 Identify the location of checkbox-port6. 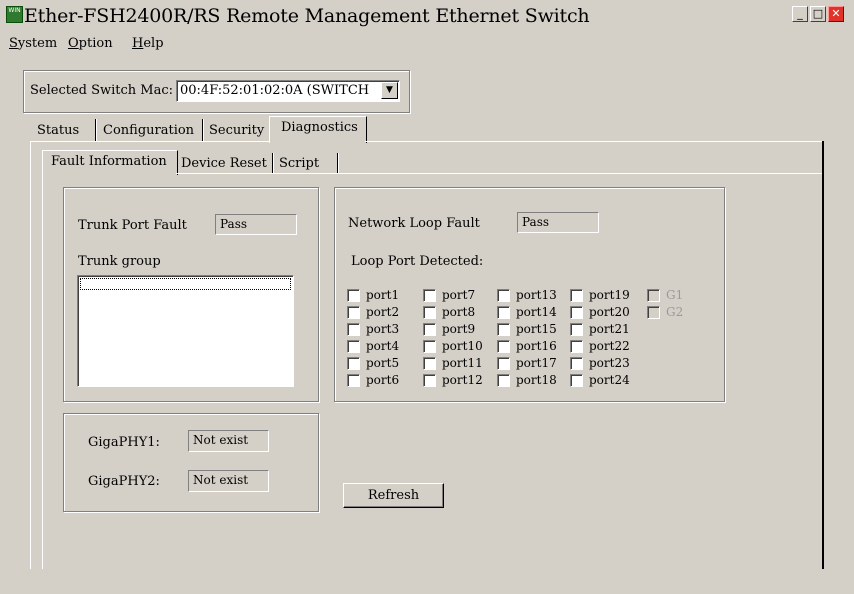
(353, 380).